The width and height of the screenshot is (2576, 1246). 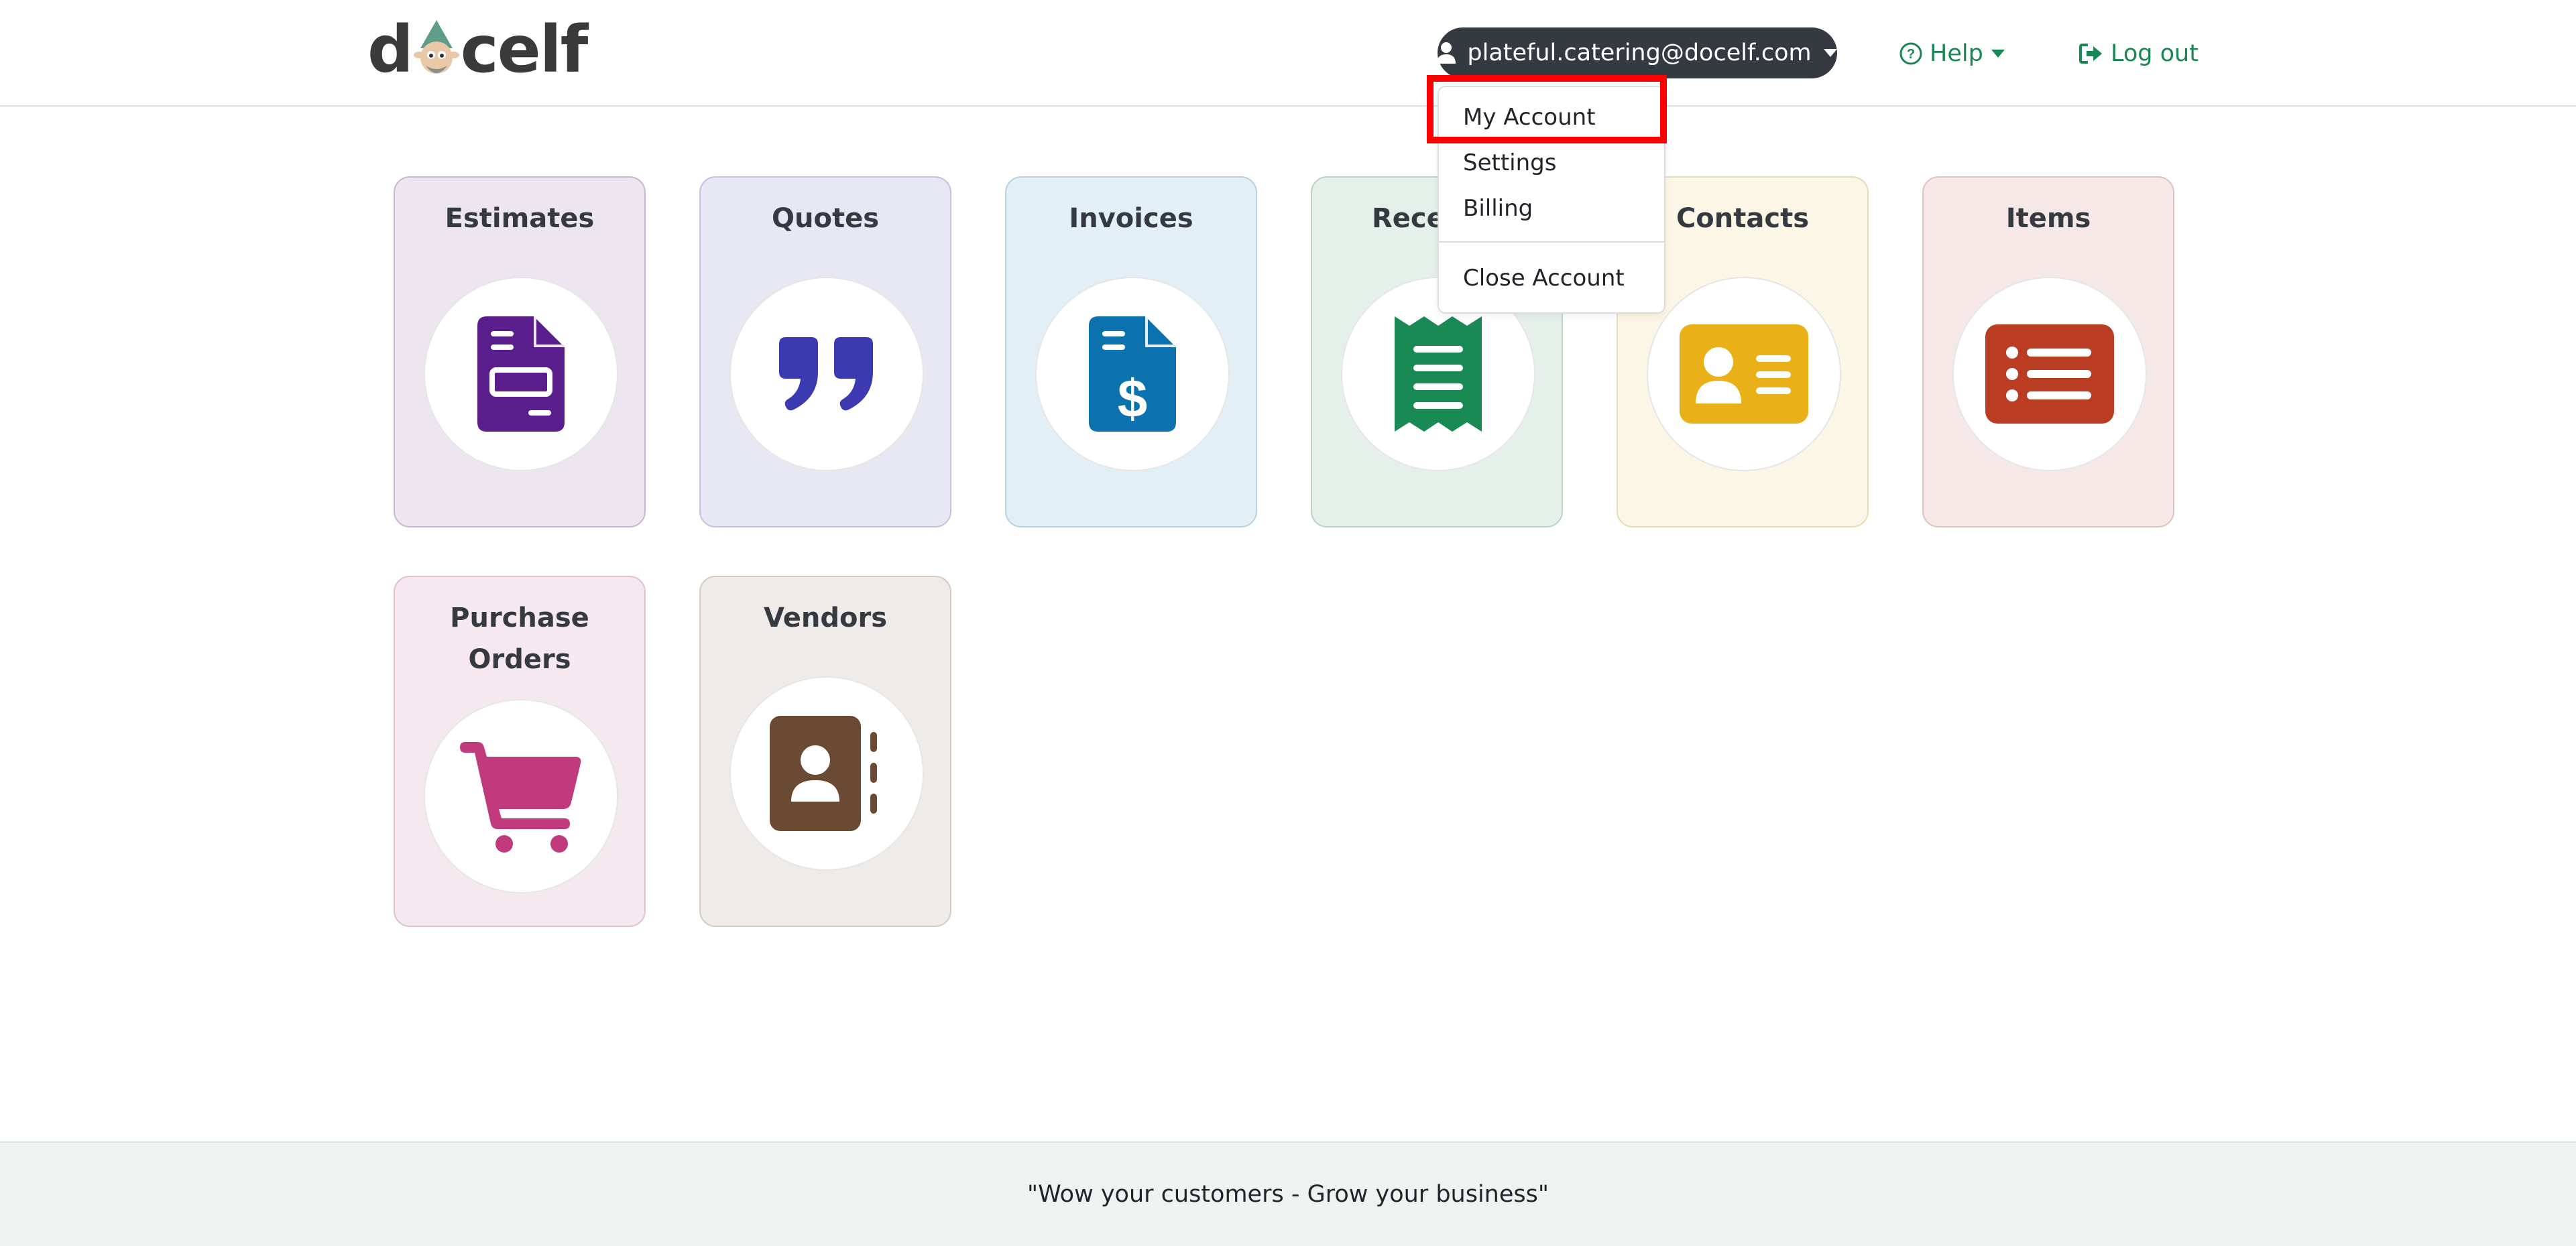 What do you see at coordinates (825, 218) in the screenshot?
I see `tile-title: Quotes` at bounding box center [825, 218].